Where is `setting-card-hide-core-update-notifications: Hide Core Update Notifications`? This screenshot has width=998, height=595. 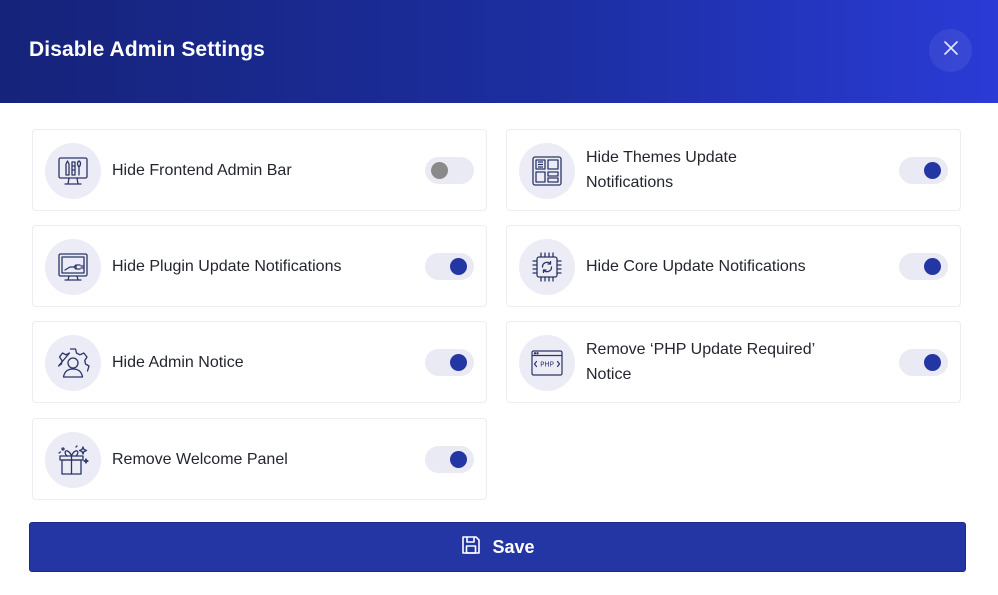
setting-card-hide-core-update-notifications: Hide Core Update Notifications is located at coordinates (733, 266).